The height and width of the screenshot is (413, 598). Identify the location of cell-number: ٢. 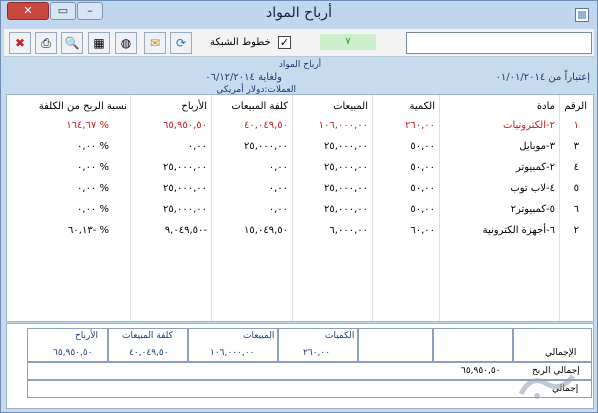
(576, 230).